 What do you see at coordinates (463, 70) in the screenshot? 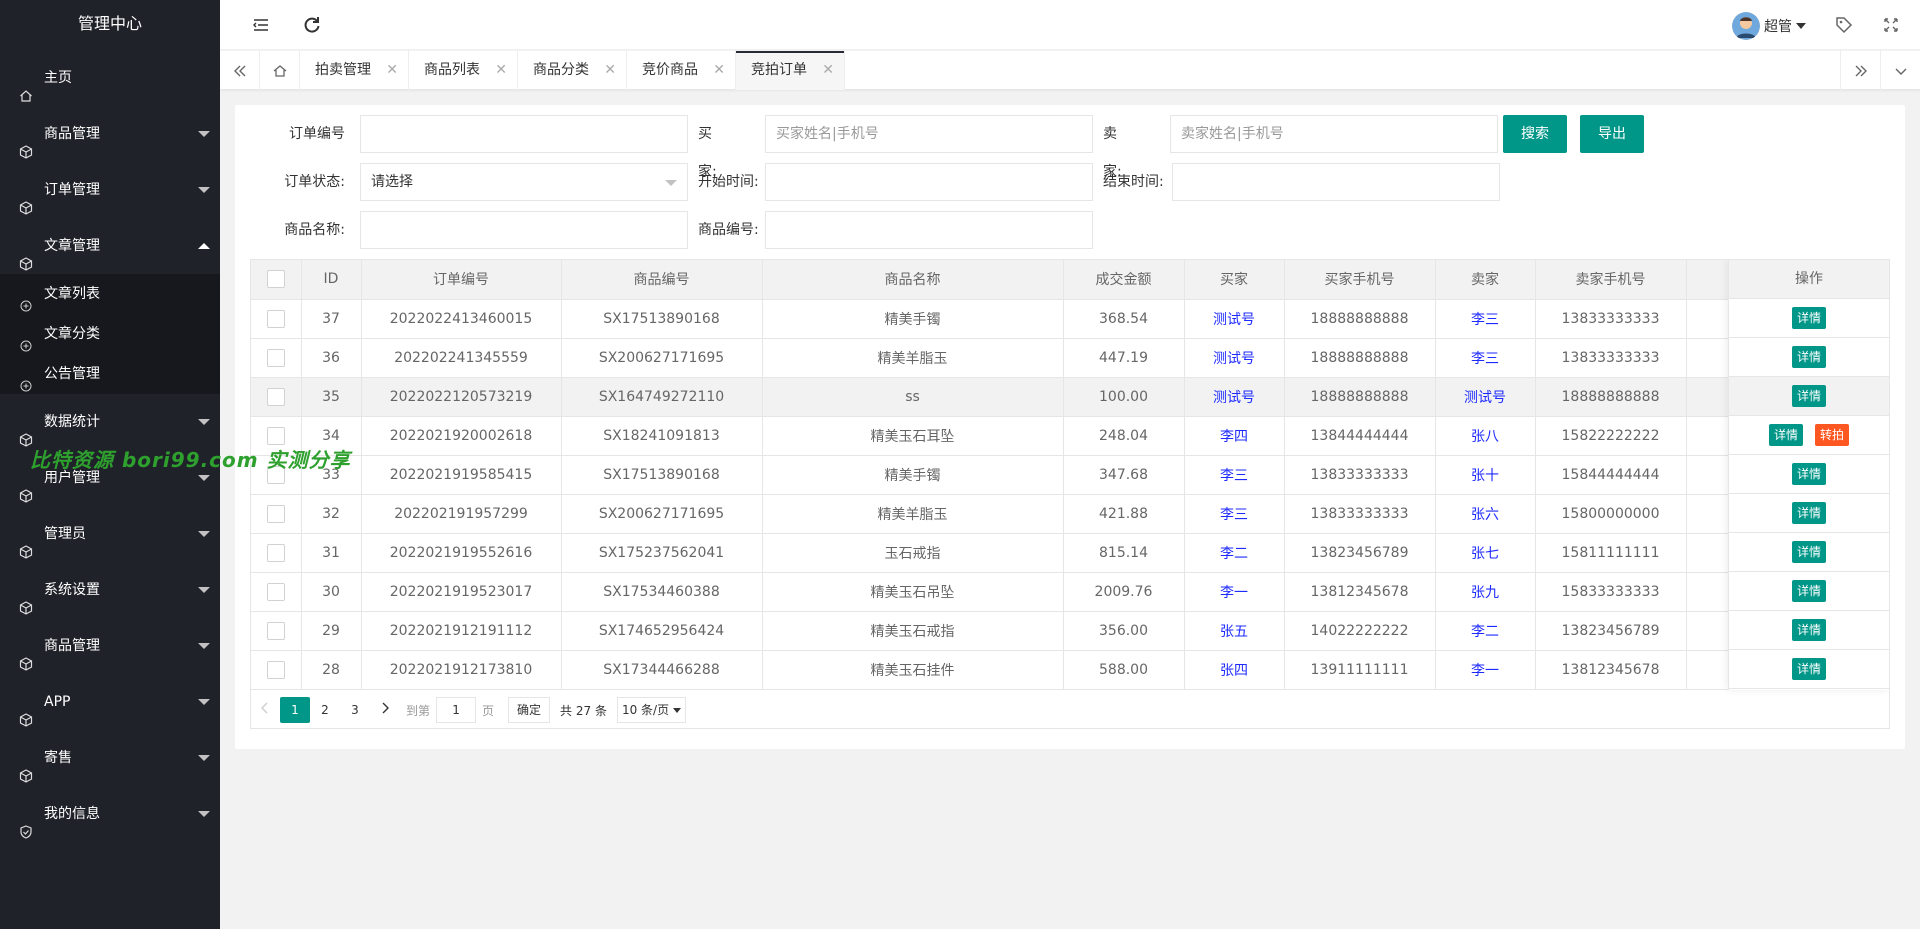
I see `tab: 商品列表 ✕` at bounding box center [463, 70].